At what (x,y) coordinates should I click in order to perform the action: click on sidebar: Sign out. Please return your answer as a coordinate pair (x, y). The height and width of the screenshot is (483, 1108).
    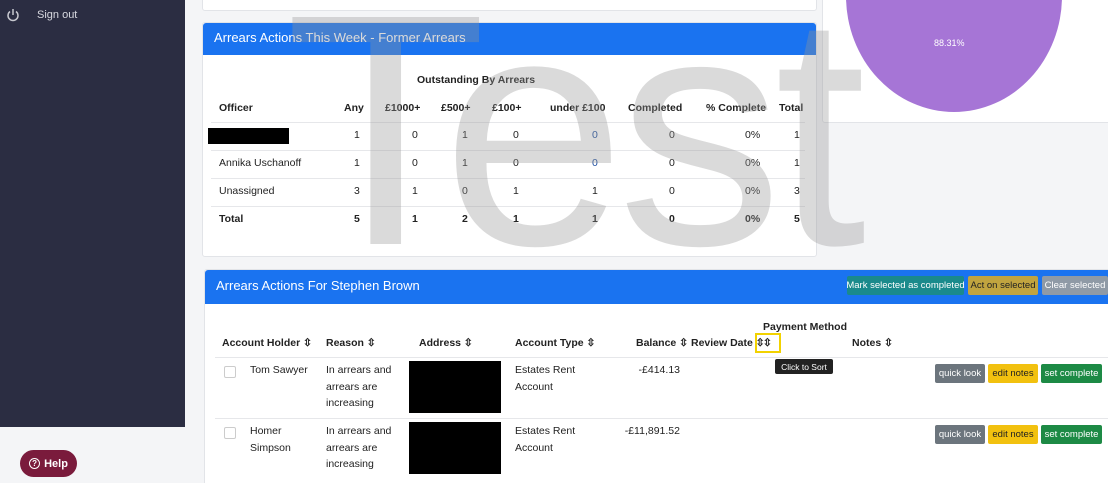
    Looking at the image, I should click on (92, 213).